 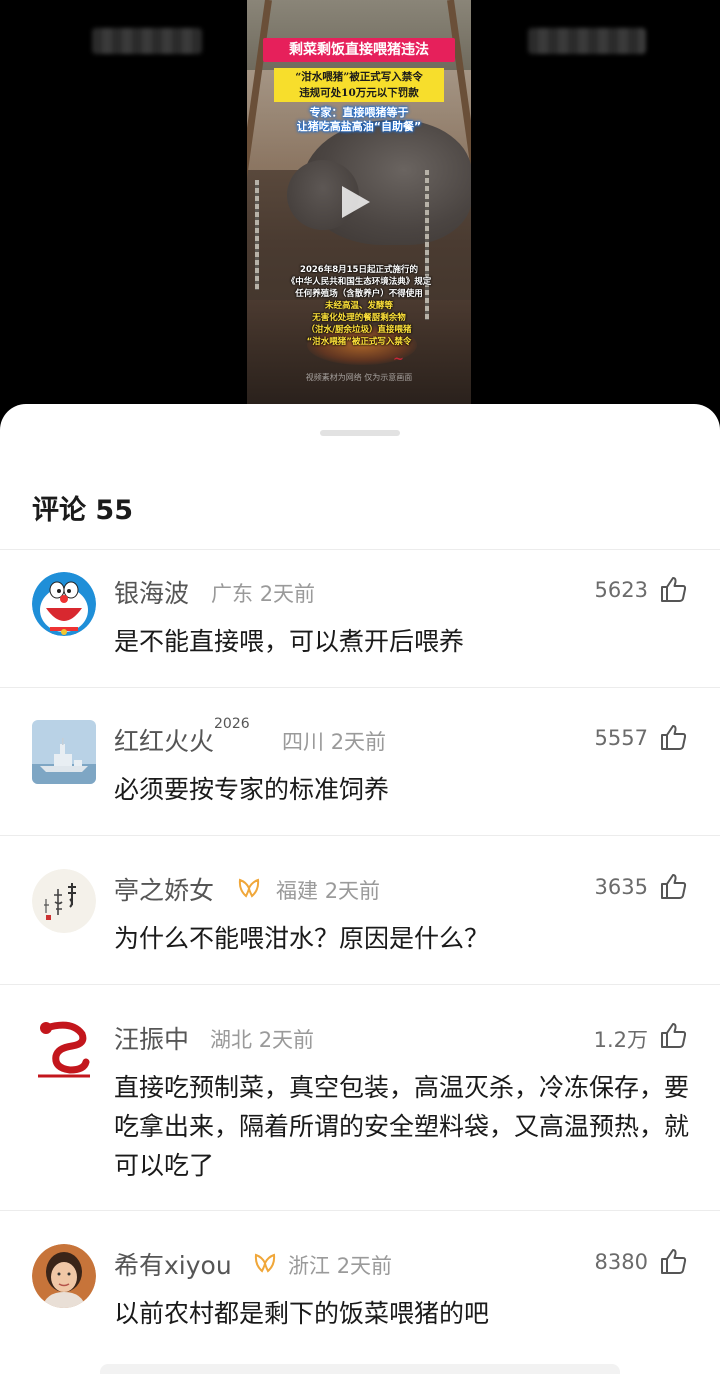 What do you see at coordinates (620, 1040) in the screenshot?
I see `like-count: 1.2万` at bounding box center [620, 1040].